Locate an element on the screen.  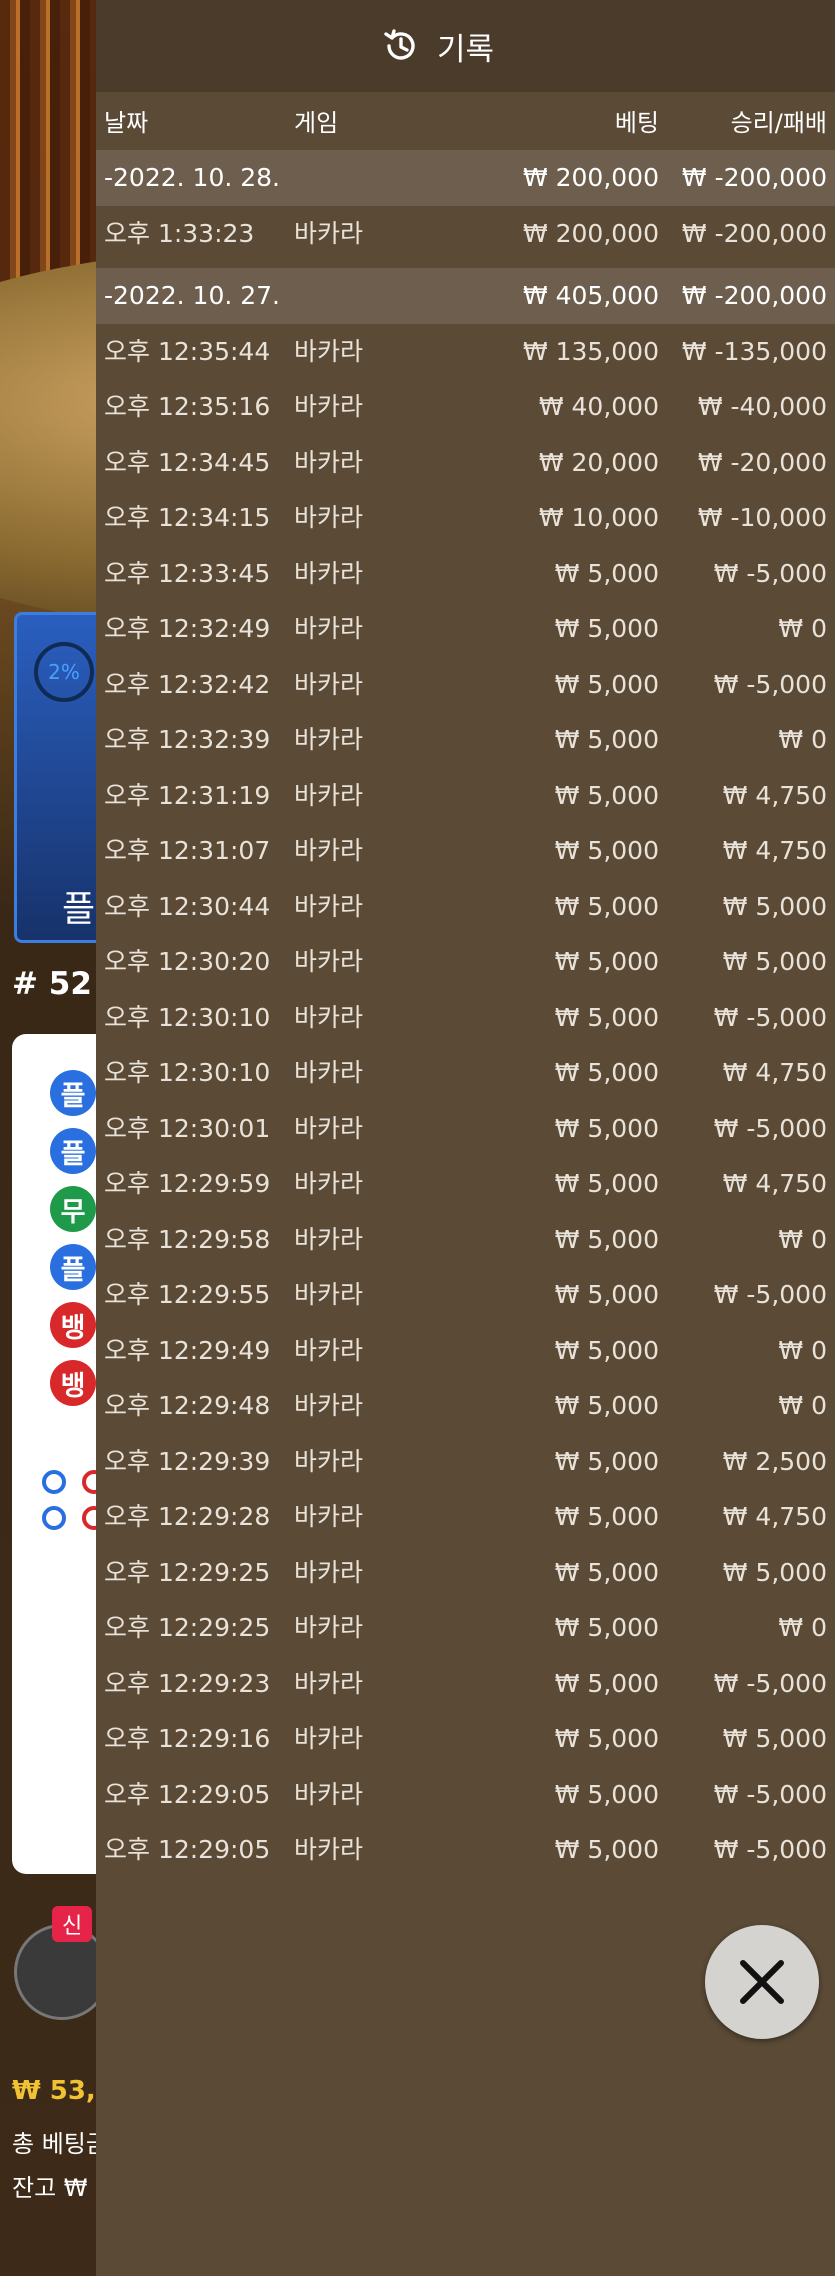
history-header: 기록 is located at coordinates (465, 46).